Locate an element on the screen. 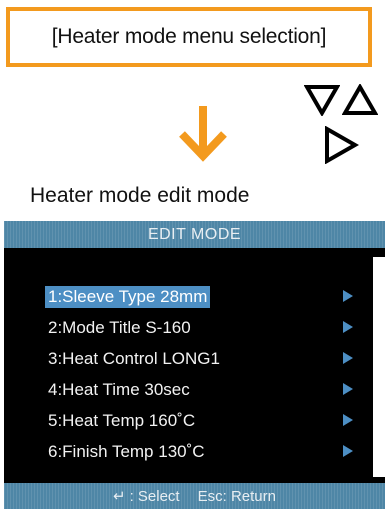 The width and height of the screenshot is (385, 509). screen-title: EDIT MODE is located at coordinates (194, 234).